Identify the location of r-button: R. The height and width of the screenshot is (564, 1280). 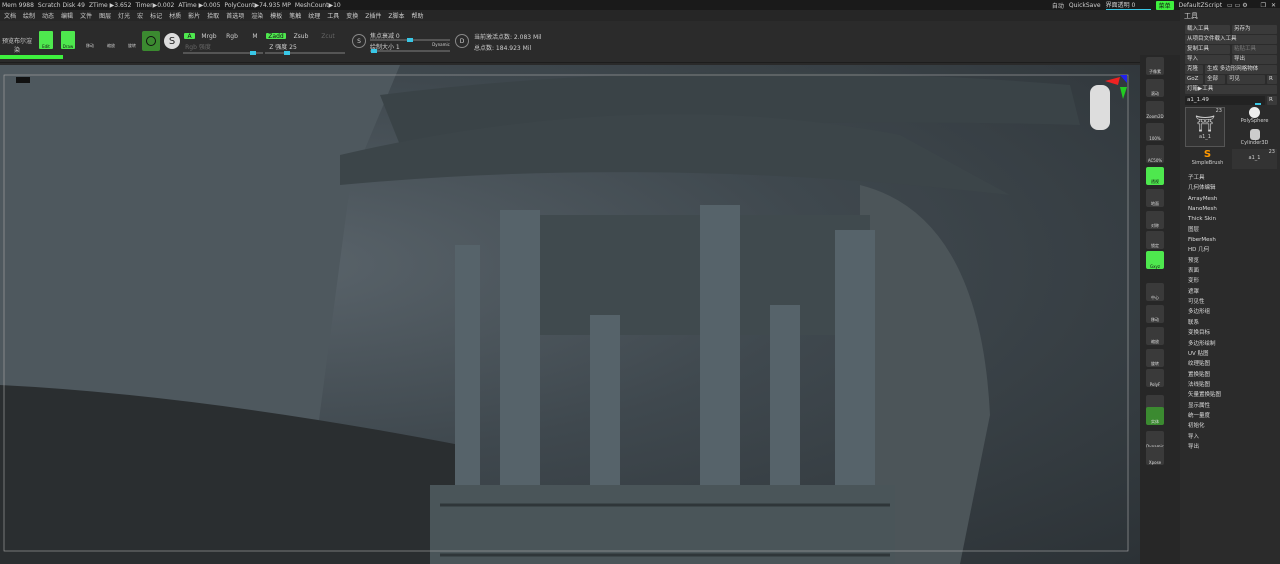
(1272, 79).